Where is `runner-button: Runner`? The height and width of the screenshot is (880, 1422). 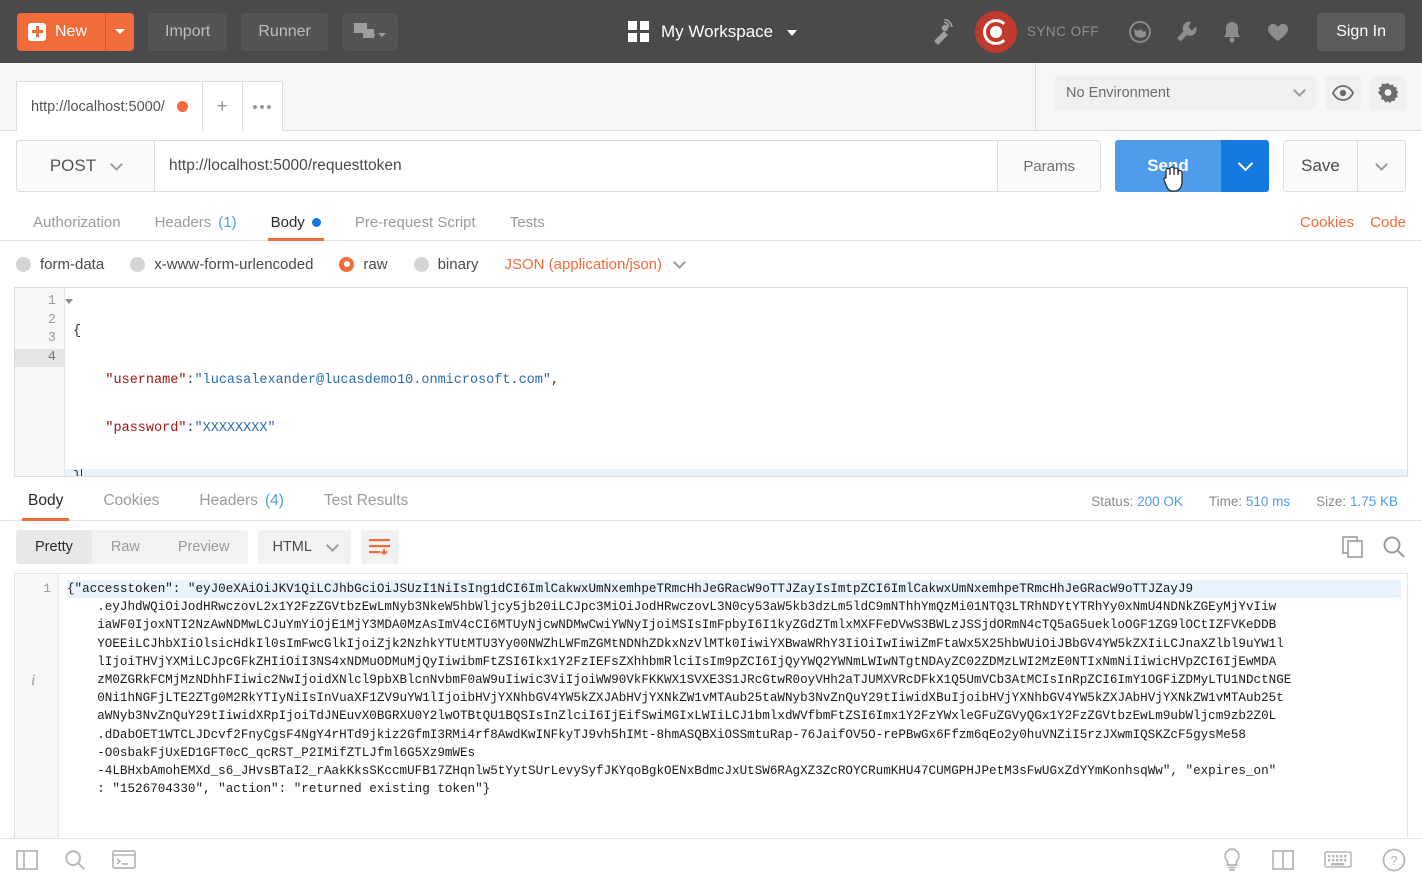
runner-button: Runner is located at coordinates (284, 31).